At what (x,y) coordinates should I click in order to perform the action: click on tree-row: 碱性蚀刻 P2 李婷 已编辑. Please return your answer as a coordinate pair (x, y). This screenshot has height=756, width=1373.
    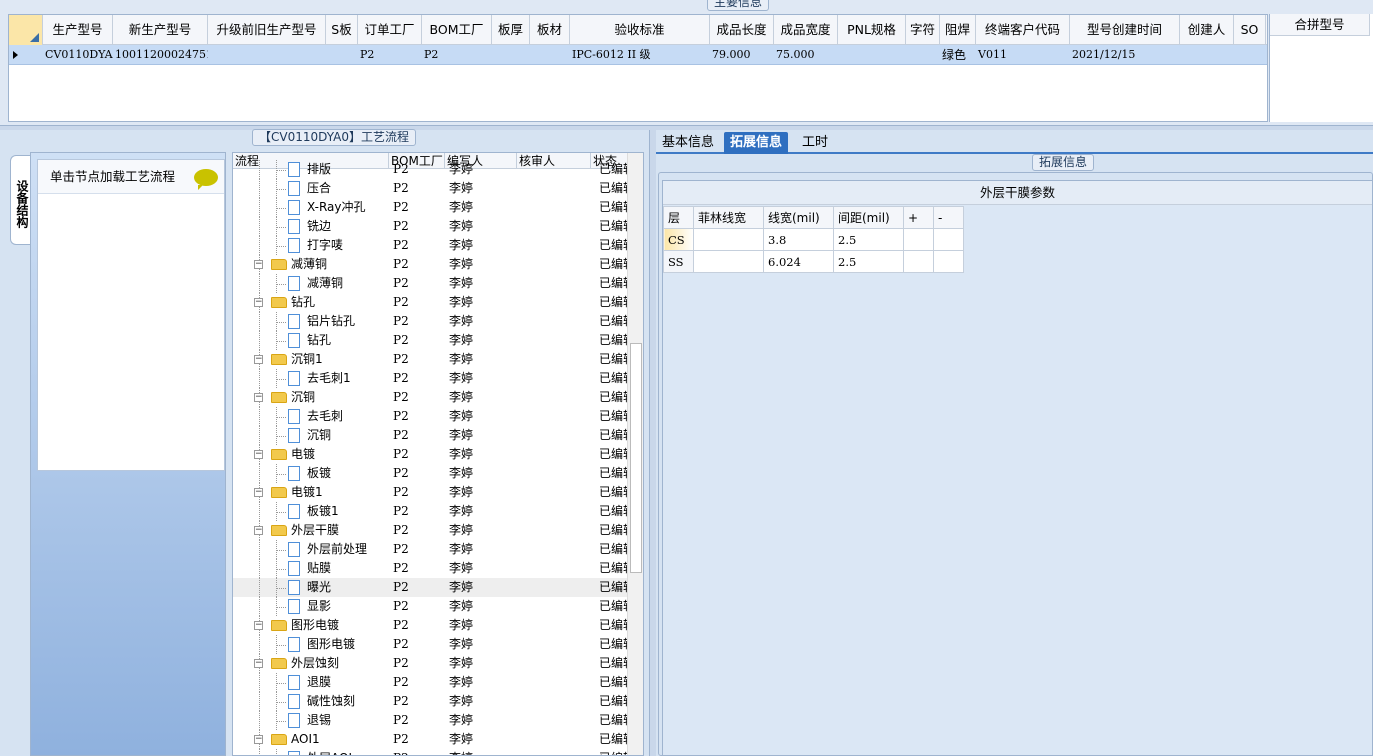
    Looking at the image, I should click on (431, 701).